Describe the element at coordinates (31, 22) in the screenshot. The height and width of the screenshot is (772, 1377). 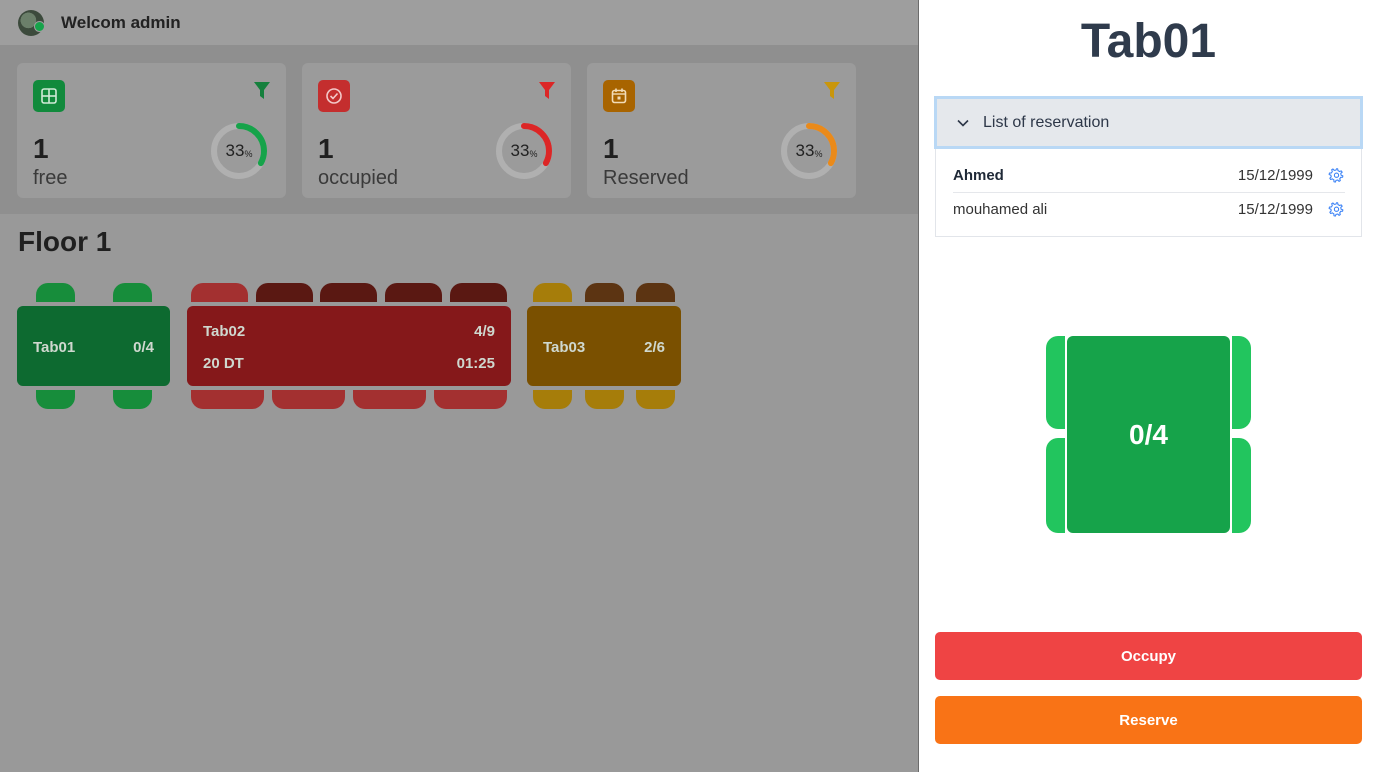
I see `avatar` at that location.